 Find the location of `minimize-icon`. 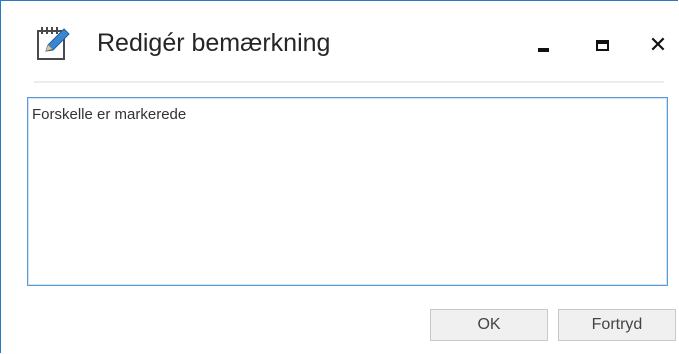

minimize-icon is located at coordinates (543, 50).